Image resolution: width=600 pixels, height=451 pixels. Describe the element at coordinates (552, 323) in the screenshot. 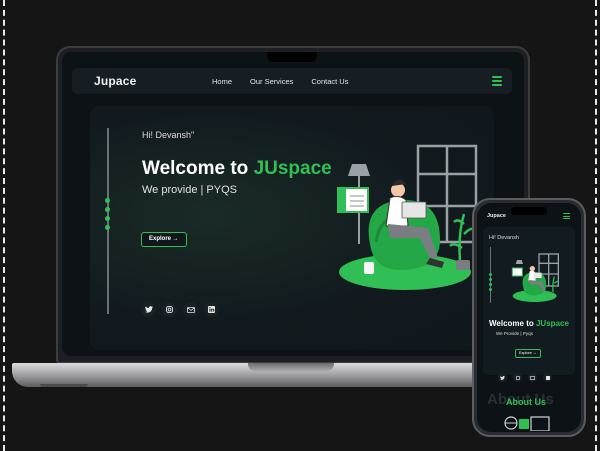

I see `phone-hero-title-accent: JUspace` at that location.